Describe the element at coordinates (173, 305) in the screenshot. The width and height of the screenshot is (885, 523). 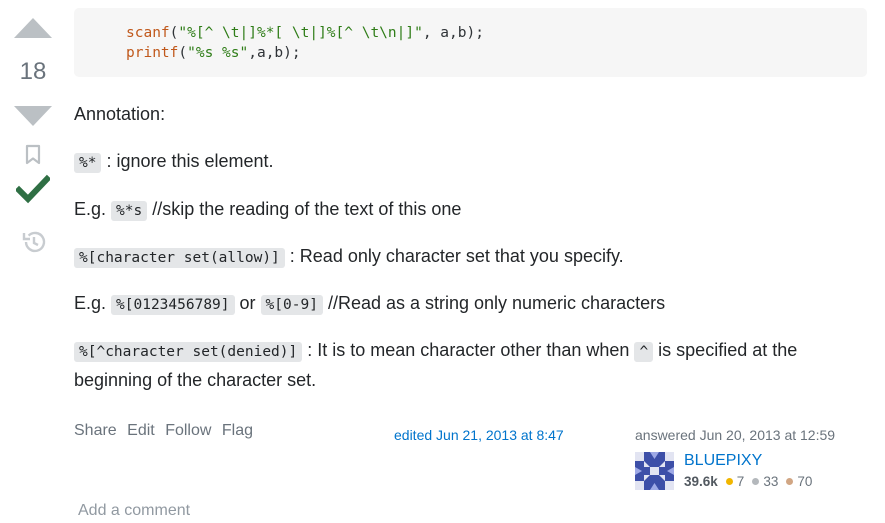
I see `inline-code: %[0123456789]` at that location.